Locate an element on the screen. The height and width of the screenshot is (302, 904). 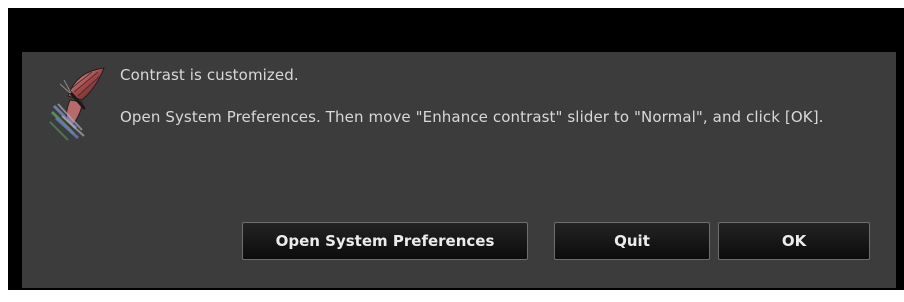
dialog-title: Contrast is customized. is located at coordinates (209, 75).